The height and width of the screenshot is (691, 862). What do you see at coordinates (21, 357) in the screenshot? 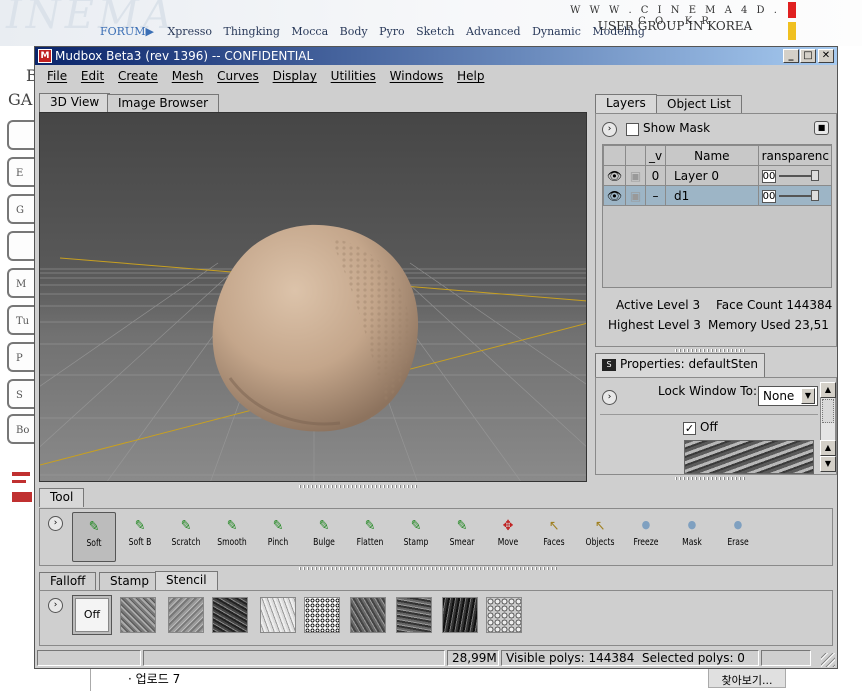
I see `sidebar-tab: P` at bounding box center [21, 357].